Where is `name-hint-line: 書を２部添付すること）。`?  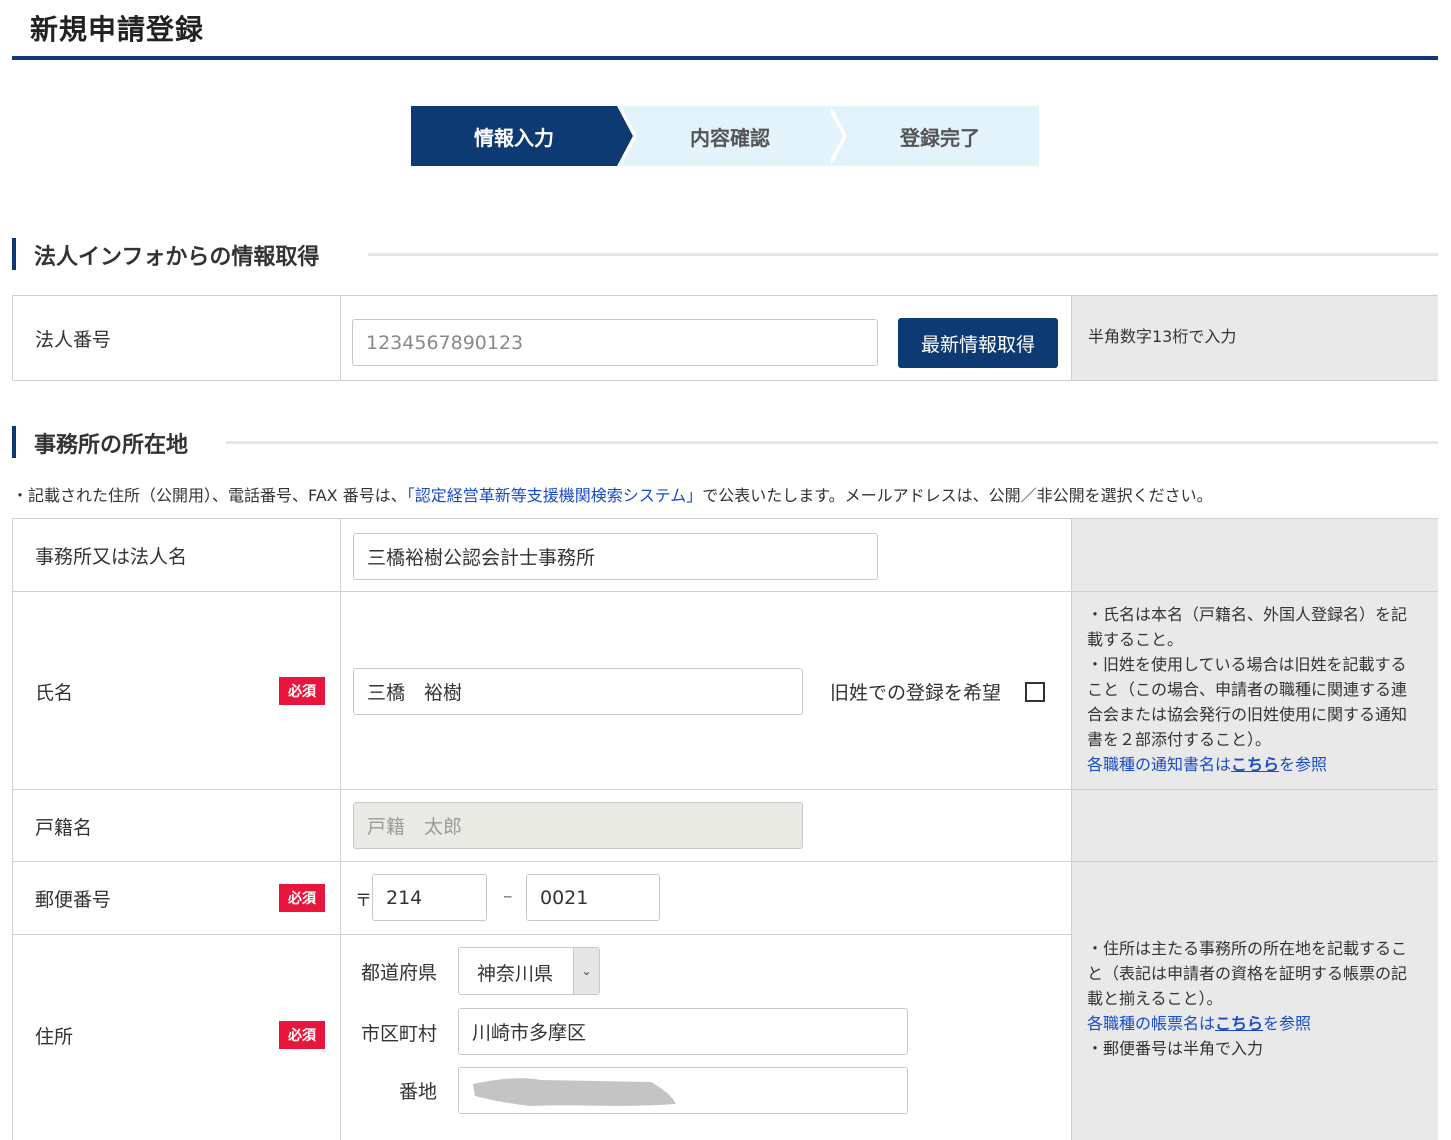 name-hint-line: 書を２部添付すること）。 is located at coordinates (1179, 739).